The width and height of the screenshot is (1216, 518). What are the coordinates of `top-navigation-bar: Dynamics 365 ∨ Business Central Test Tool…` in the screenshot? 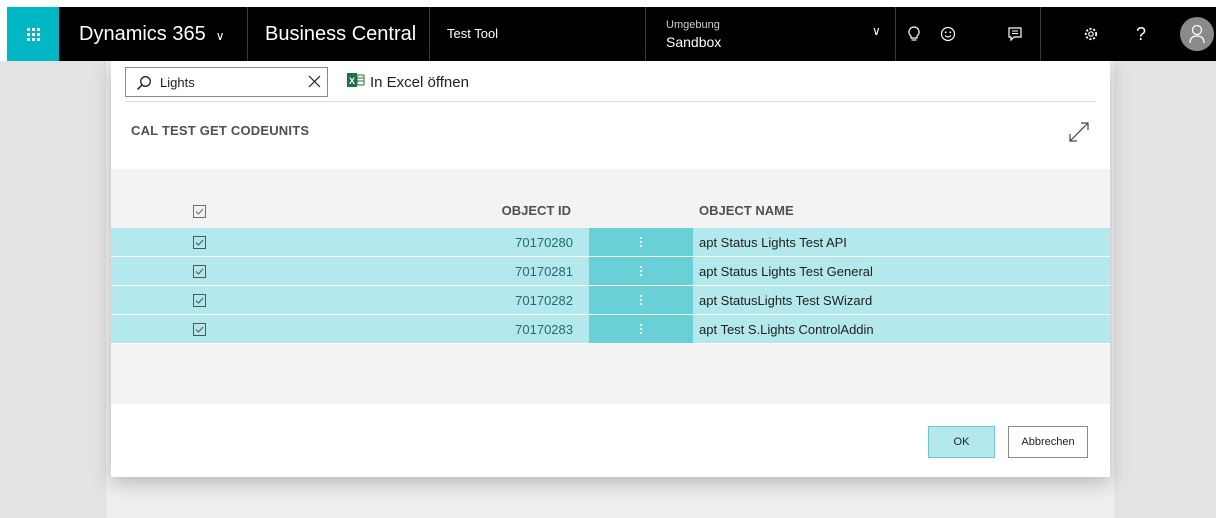 It's located at (611, 34).